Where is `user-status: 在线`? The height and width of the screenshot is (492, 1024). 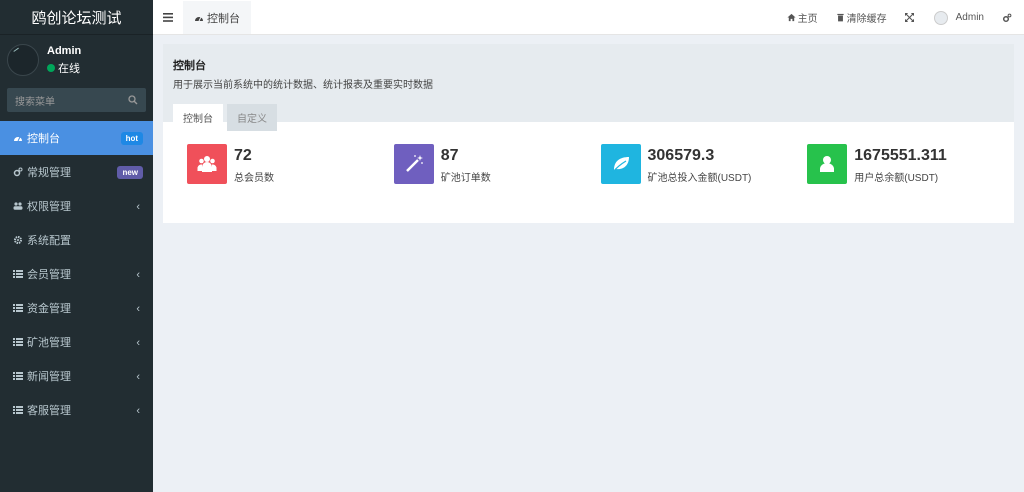 user-status: 在线 is located at coordinates (64, 68).